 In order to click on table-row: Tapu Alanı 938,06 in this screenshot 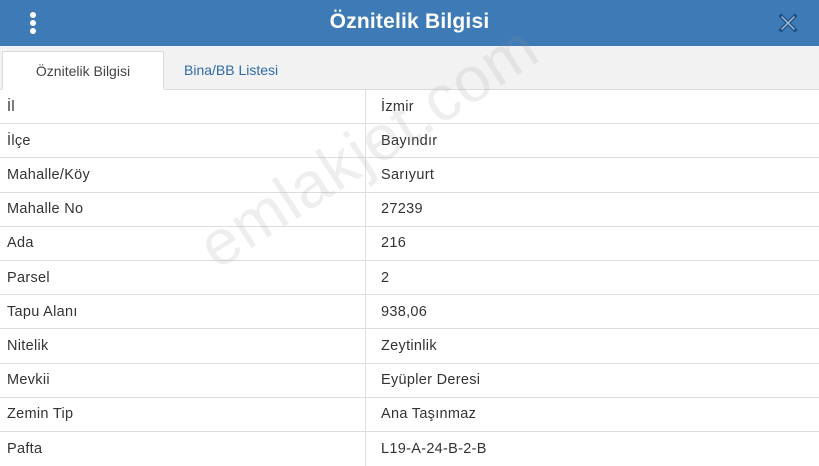, I will do `click(409, 312)`.